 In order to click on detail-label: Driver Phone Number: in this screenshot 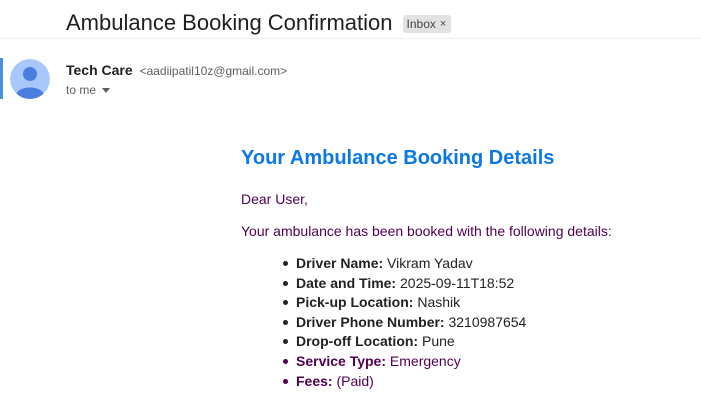, I will do `click(370, 321)`.